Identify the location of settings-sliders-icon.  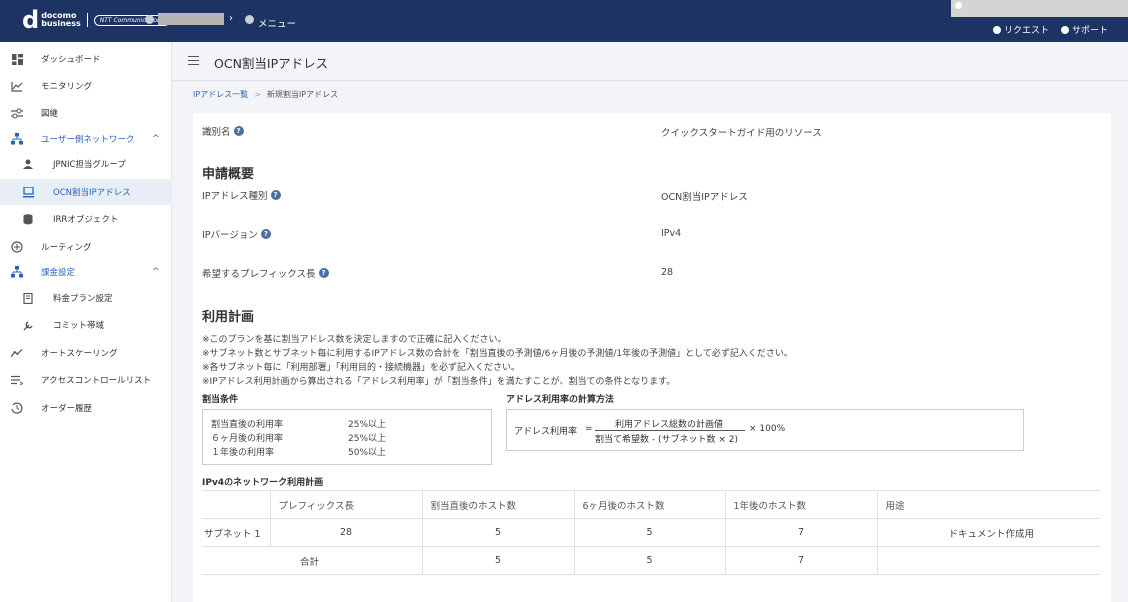
(17, 113).